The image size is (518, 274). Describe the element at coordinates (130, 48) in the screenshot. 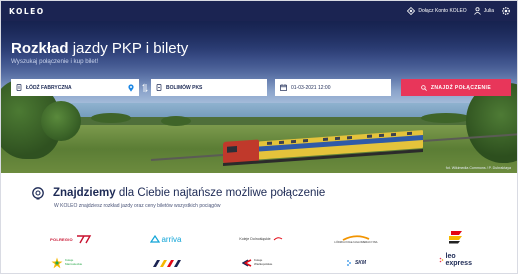

I see `page-title-rest: jazdy PKP i bilety` at that location.